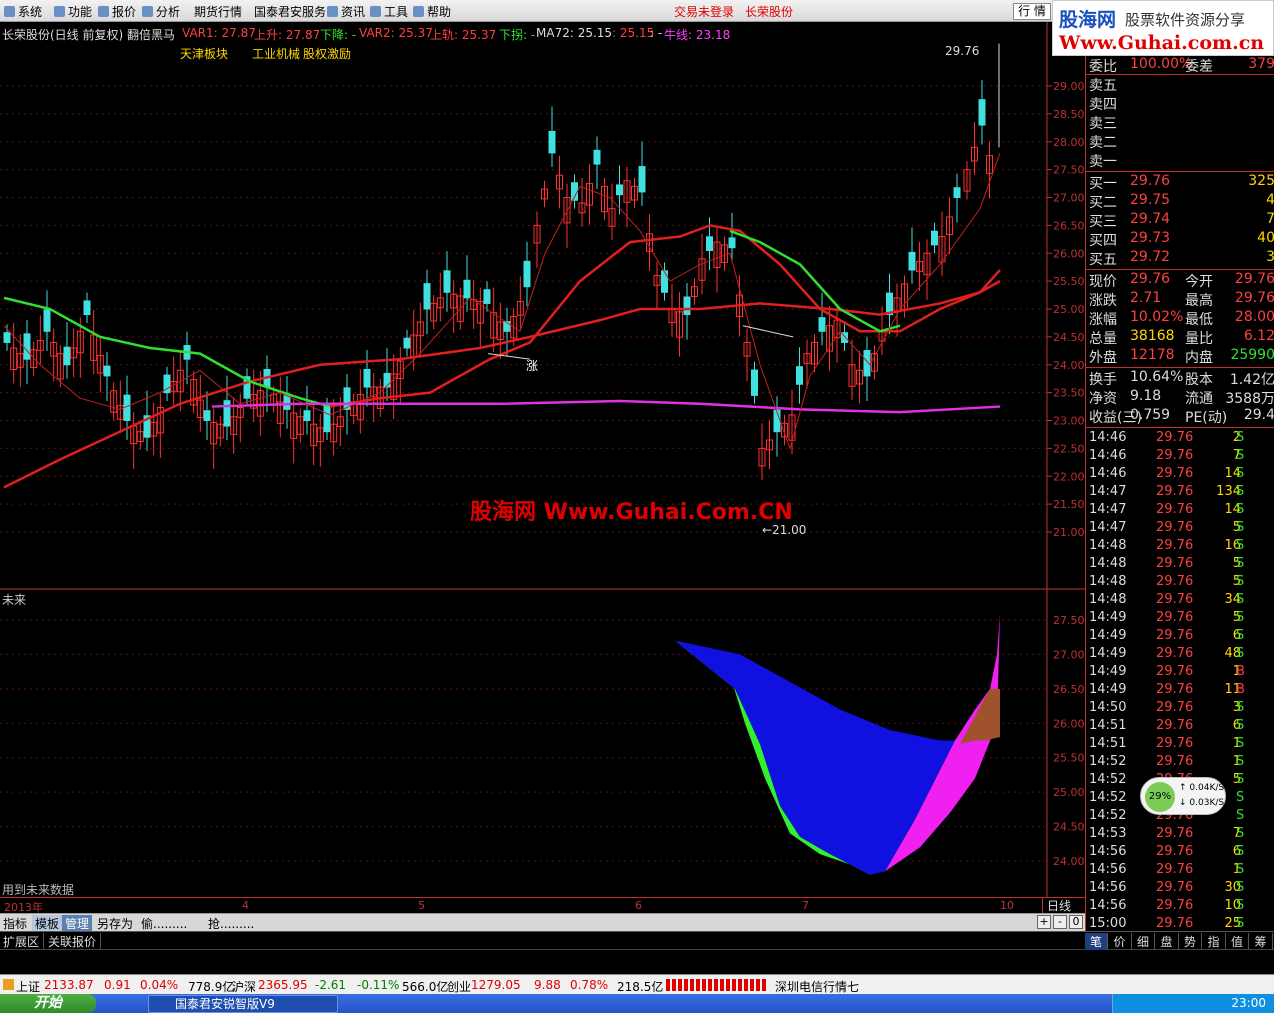  Describe the element at coordinates (1180, 103) in the screenshot. I see `sell-level-row: 卖四` at that location.